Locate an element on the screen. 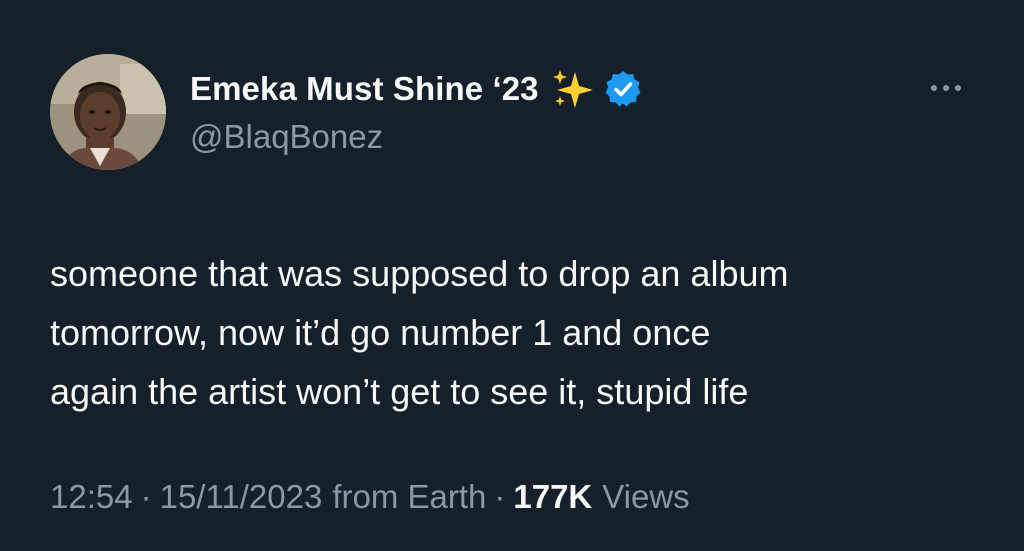 The image size is (1024, 551). sparkles-icon is located at coordinates (573, 89).